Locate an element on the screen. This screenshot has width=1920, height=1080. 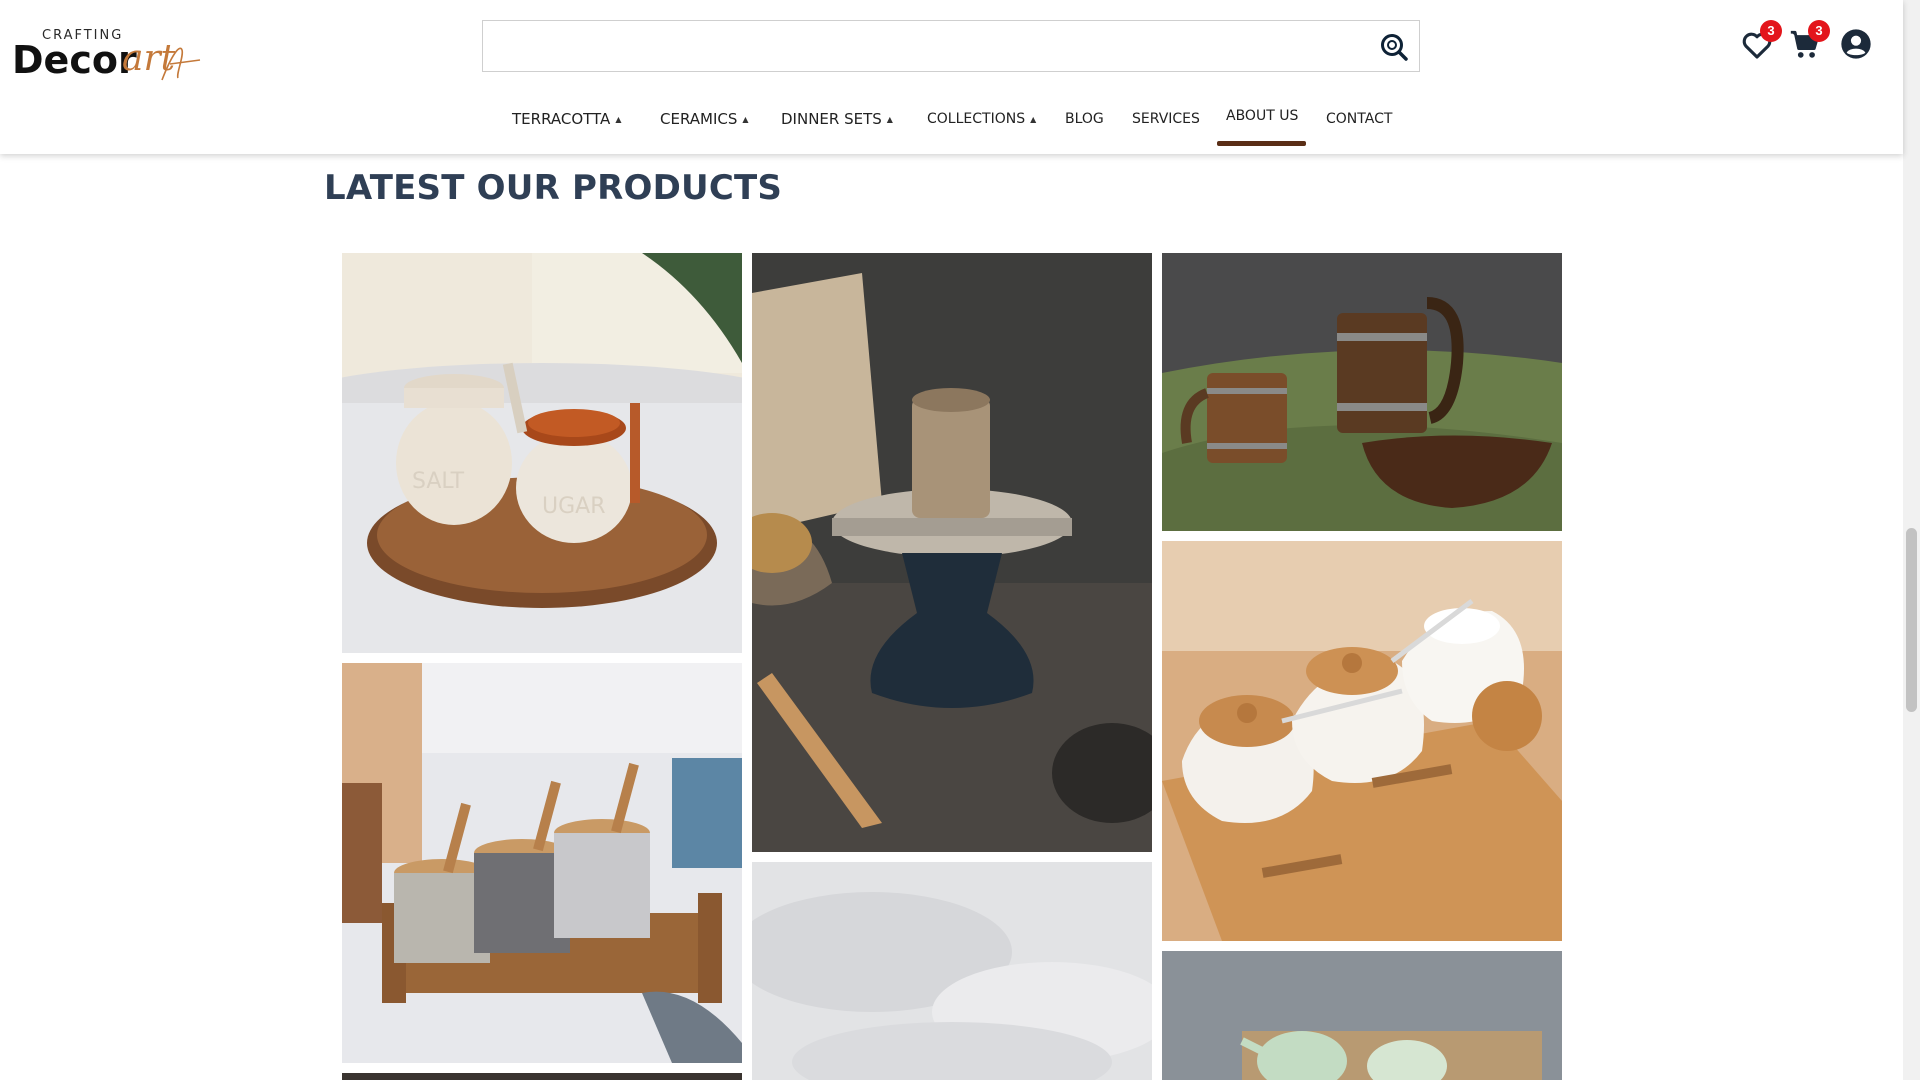
ceramic-condiment-set-image is located at coordinates (1362, 741).